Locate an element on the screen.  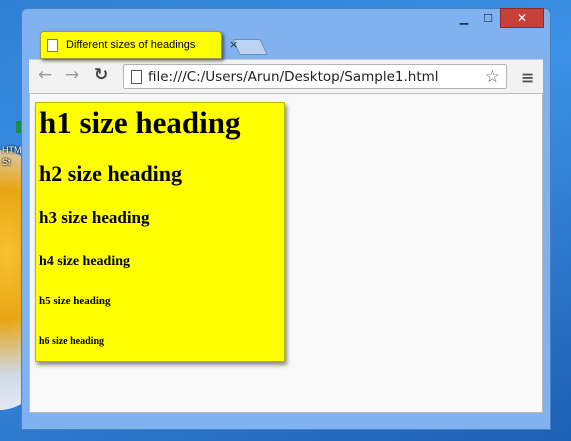
heading-h1: h1 size heading is located at coordinates (140, 122).